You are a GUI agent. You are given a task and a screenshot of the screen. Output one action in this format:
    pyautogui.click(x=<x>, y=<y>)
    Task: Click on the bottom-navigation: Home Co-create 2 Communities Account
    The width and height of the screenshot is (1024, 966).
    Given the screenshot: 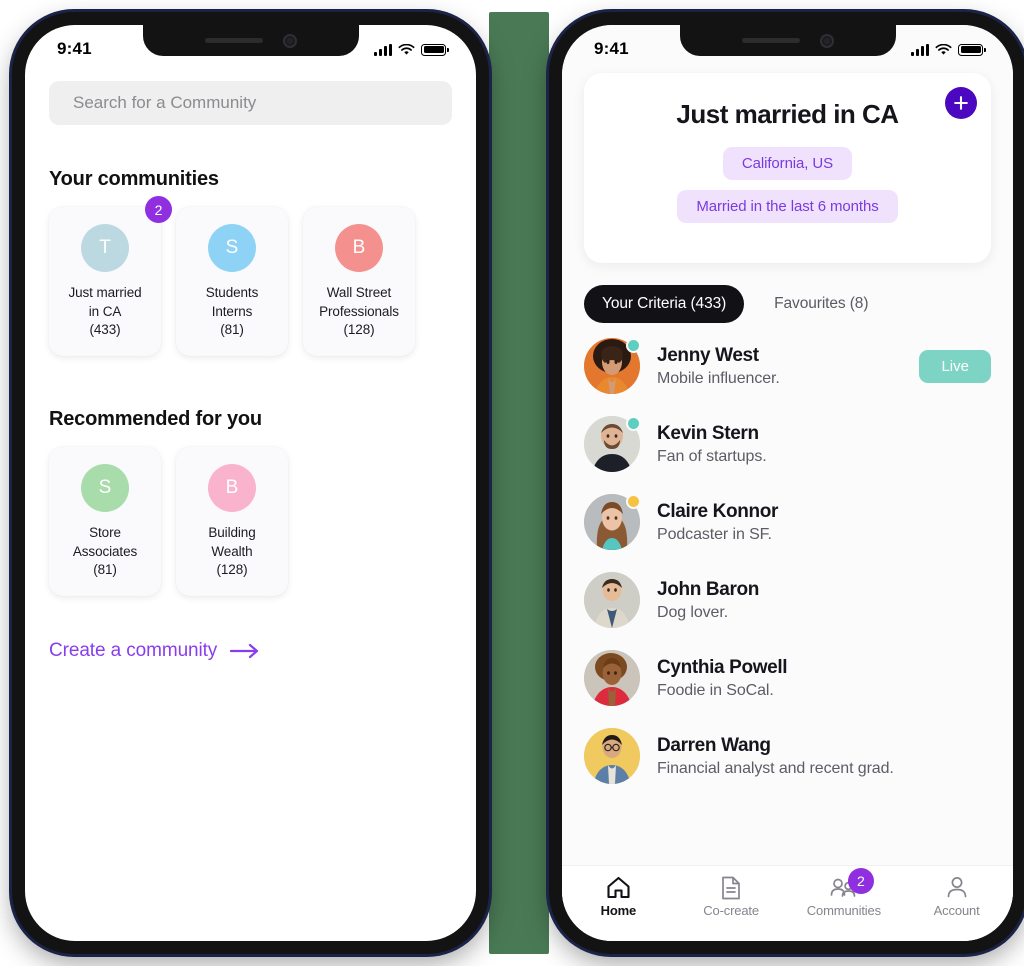 What is the action you would take?
    pyautogui.click(x=787, y=903)
    